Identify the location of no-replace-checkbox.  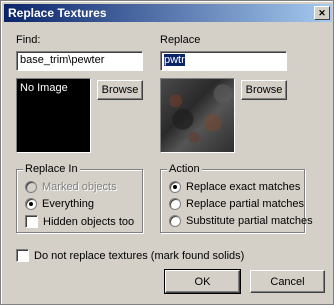
(22, 255).